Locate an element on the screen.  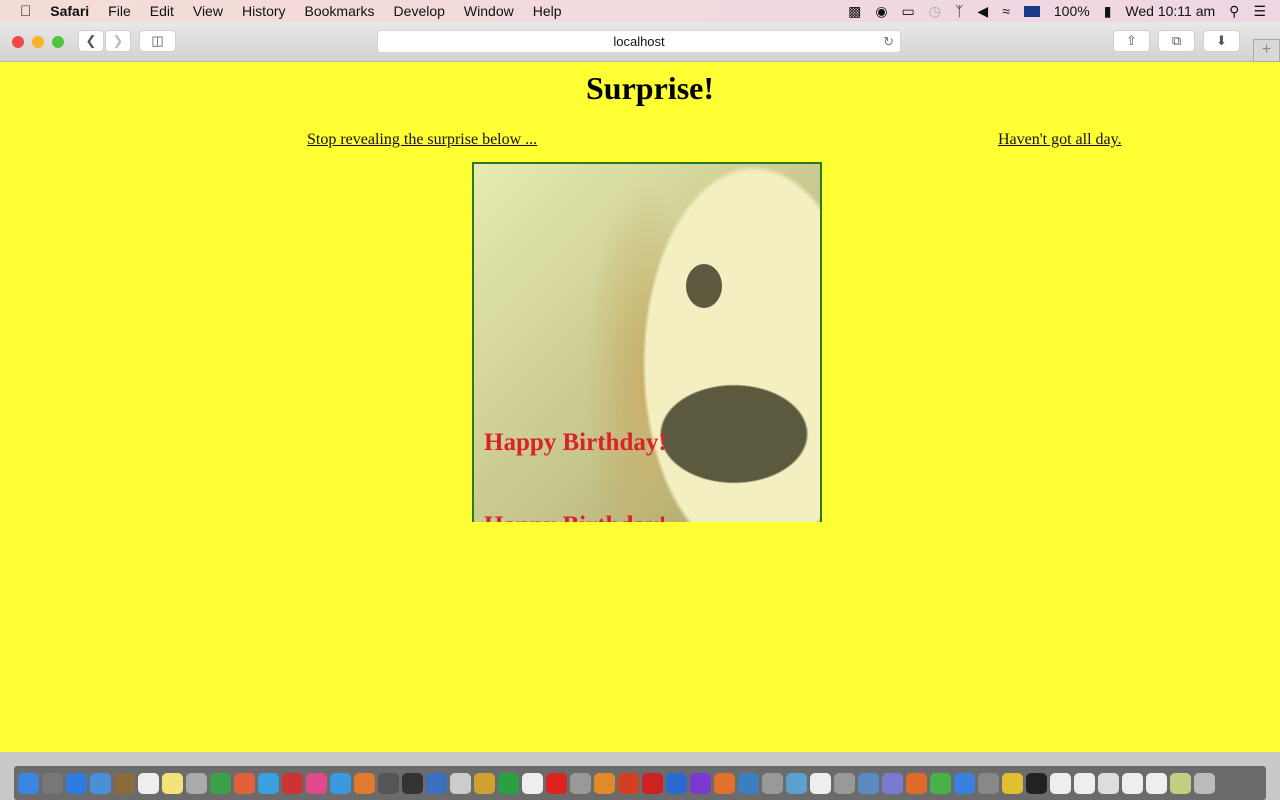
bluetooth-icon: ᛉ is located at coordinates (959, 11).